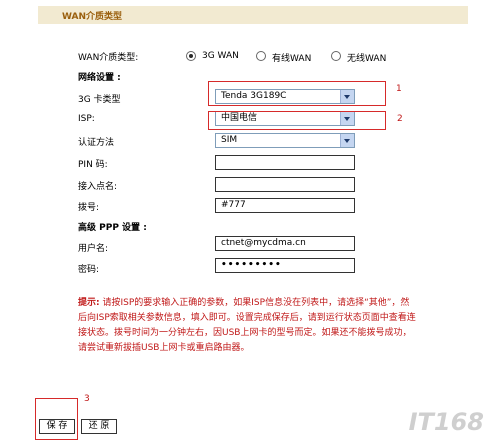 The image size is (496, 444). Describe the element at coordinates (220, 56) in the screenshot. I see `radio-3g-wan-label: 3G WAN` at that location.